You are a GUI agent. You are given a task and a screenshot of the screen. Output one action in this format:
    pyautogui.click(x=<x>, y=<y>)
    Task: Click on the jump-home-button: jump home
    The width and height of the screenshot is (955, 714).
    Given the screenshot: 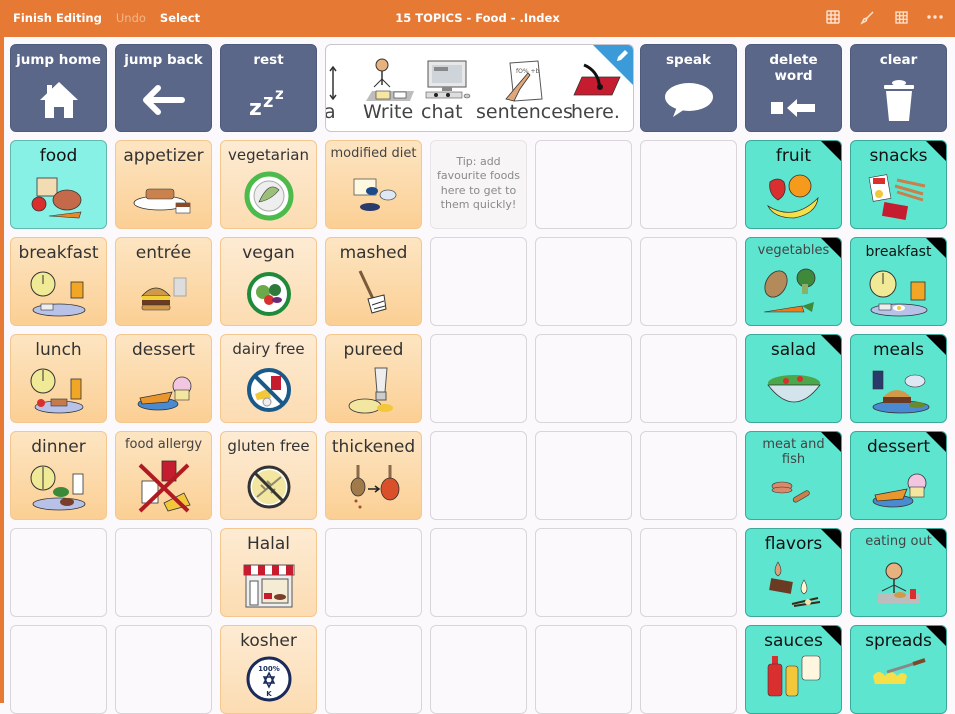 What is the action you would take?
    pyautogui.click(x=58, y=88)
    